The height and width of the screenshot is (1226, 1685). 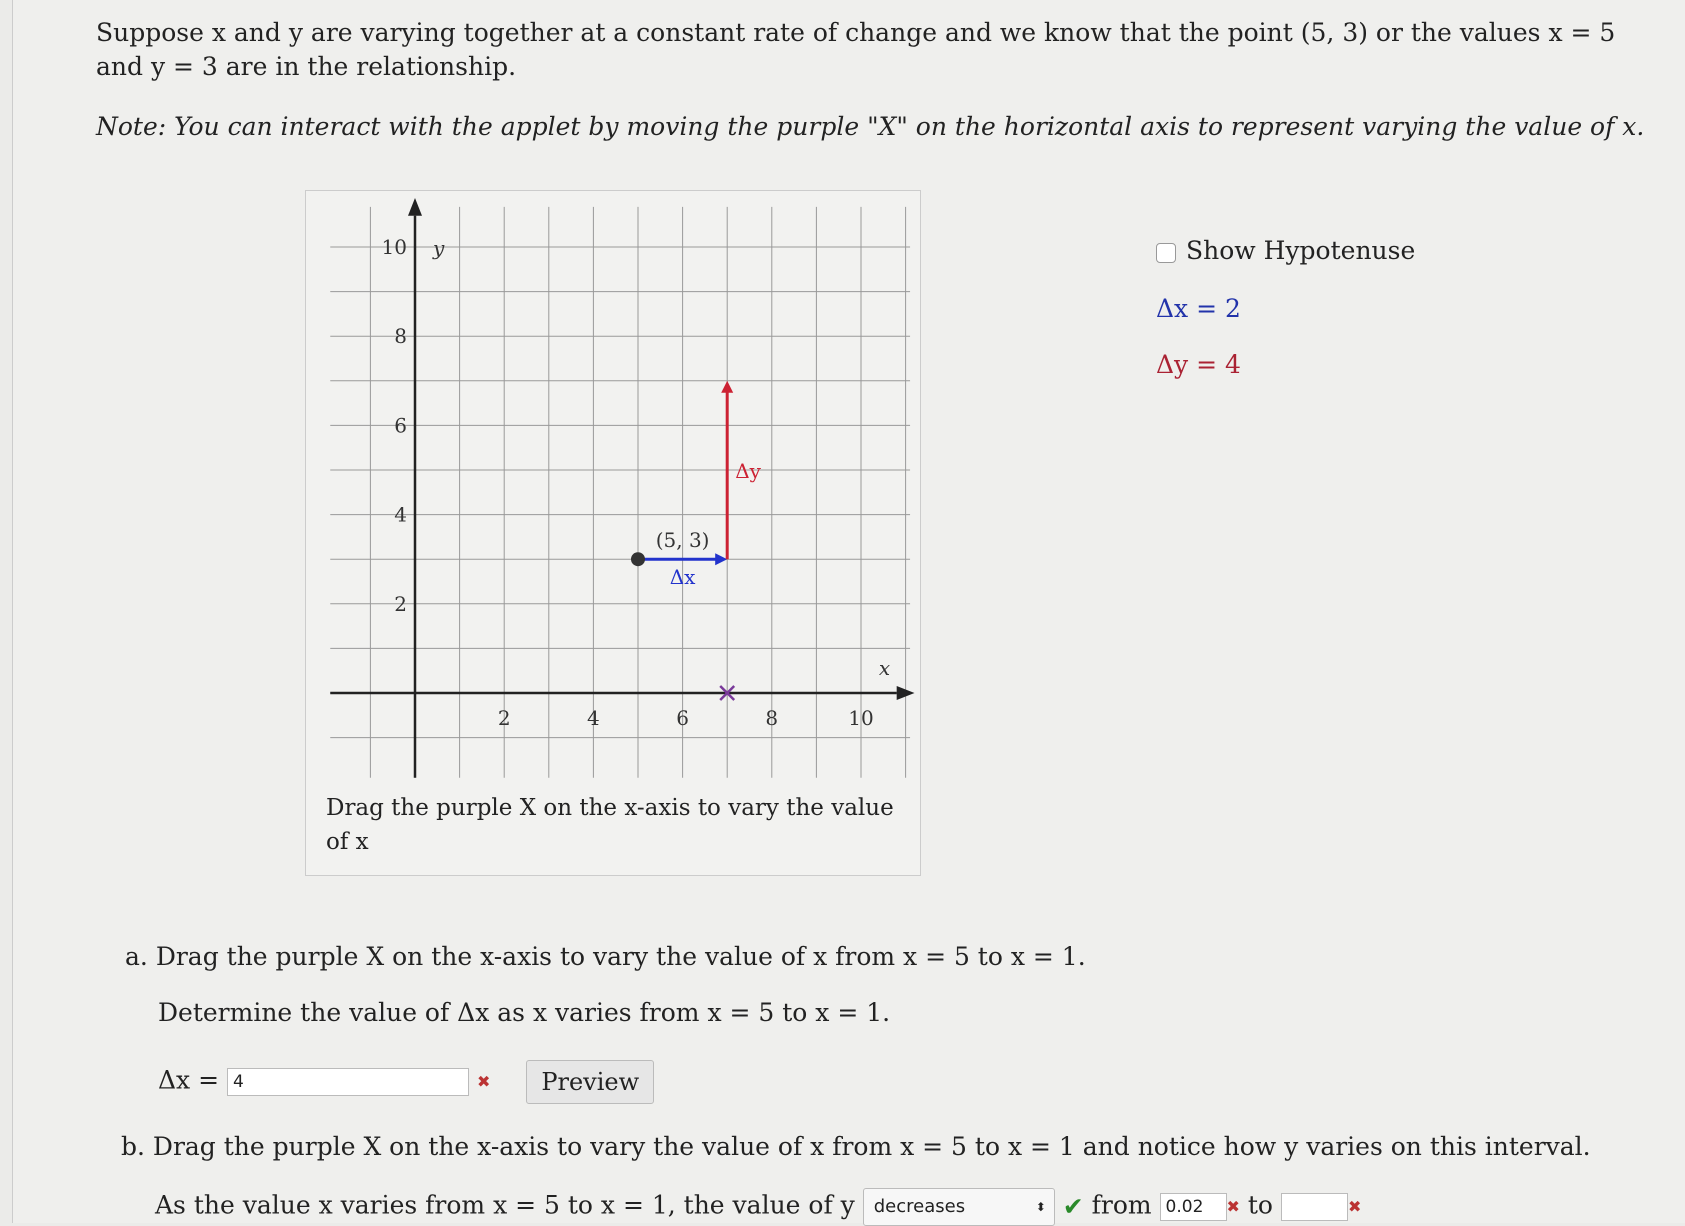 I want to click on show-hypotenuse-option: Show Hypotenuse, so click(x=1285, y=251).